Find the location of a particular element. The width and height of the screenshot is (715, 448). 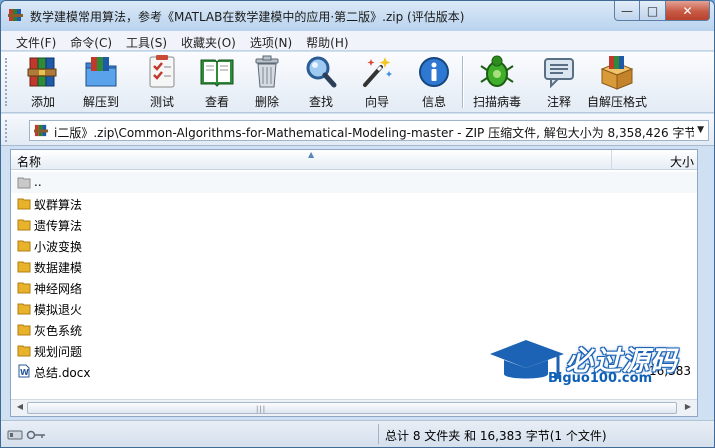

open-book-icon is located at coordinates (217, 73).